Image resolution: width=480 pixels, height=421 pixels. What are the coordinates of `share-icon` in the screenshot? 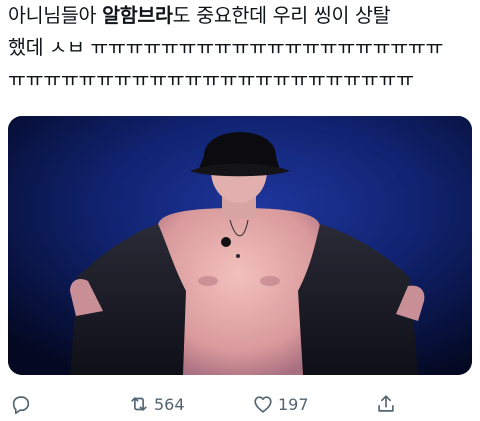 It's located at (386, 403).